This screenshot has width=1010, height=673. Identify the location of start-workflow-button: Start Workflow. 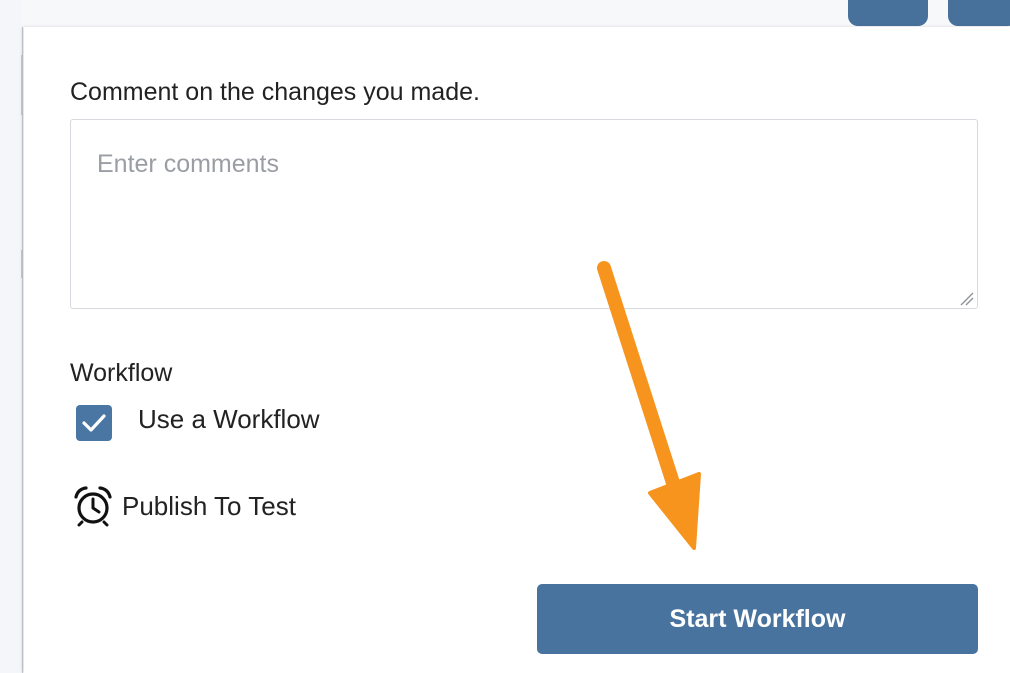
(757, 619).